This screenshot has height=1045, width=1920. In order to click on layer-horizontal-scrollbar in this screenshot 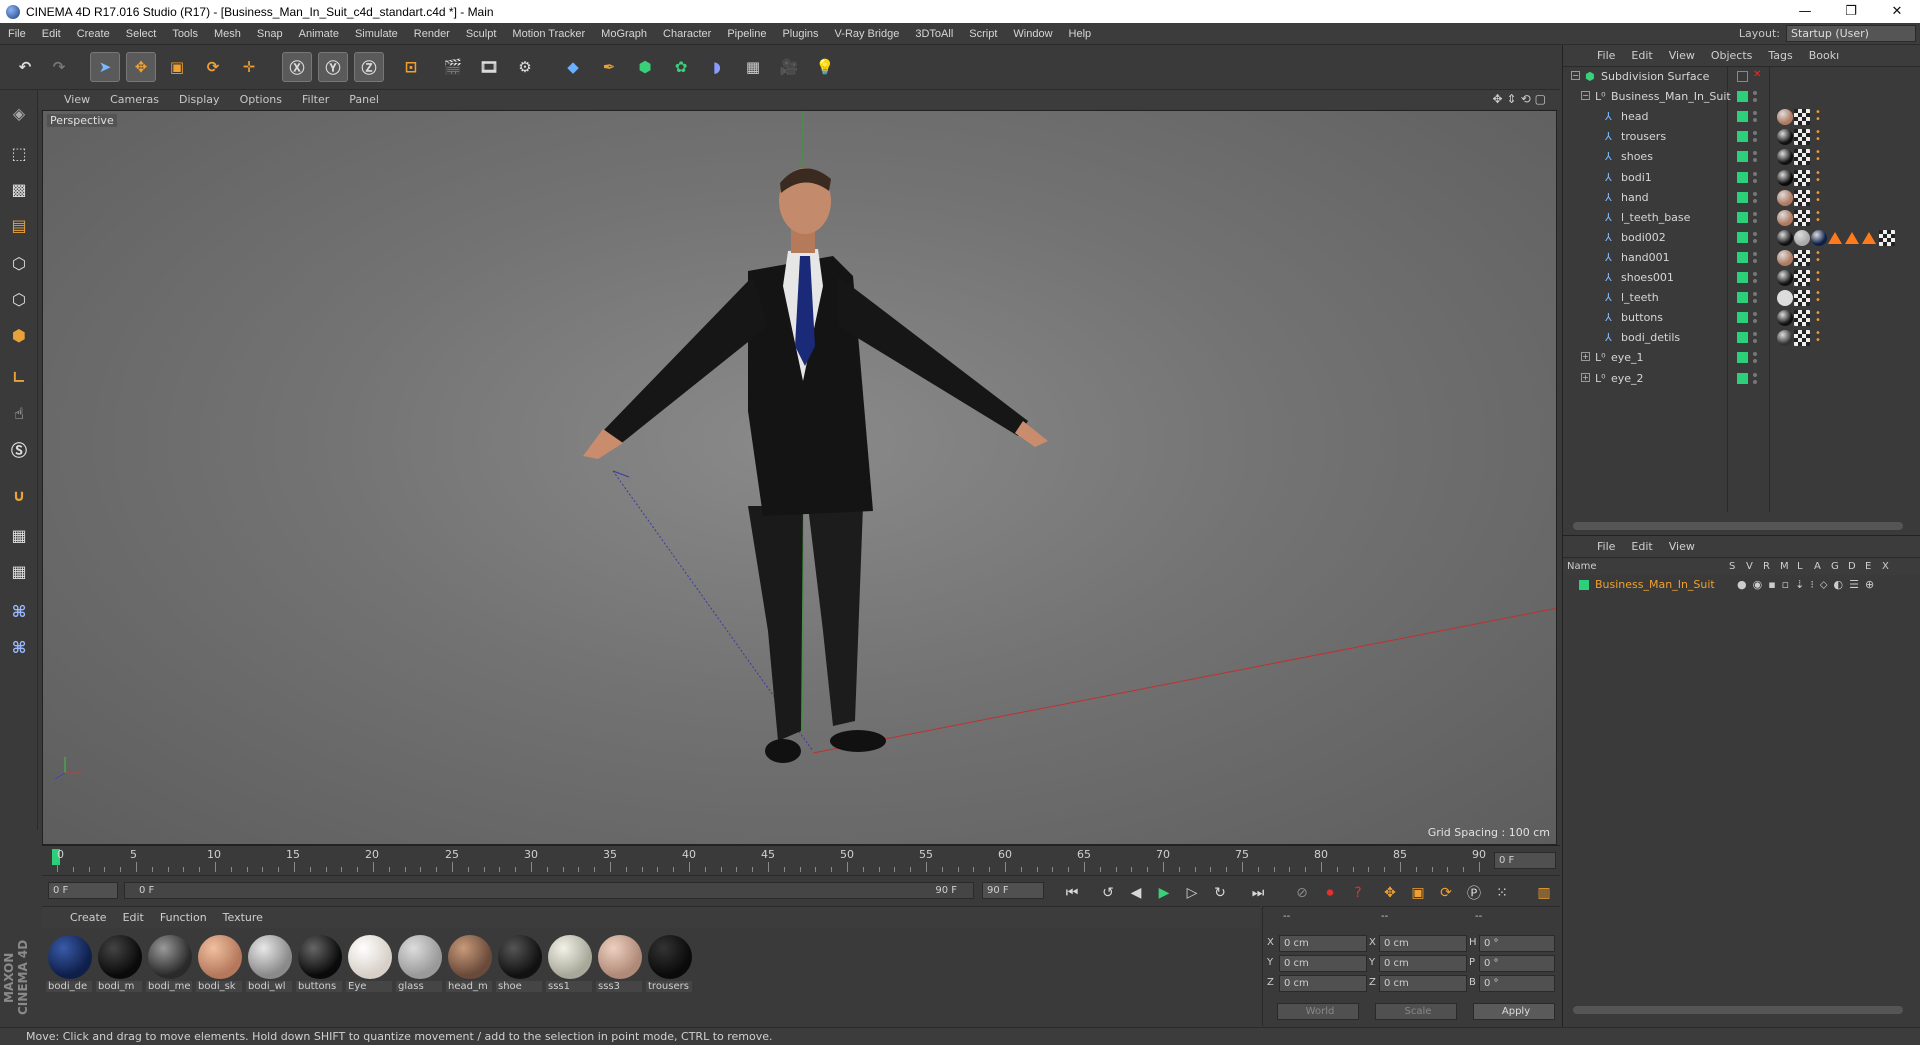, I will do `click(1738, 1010)`.